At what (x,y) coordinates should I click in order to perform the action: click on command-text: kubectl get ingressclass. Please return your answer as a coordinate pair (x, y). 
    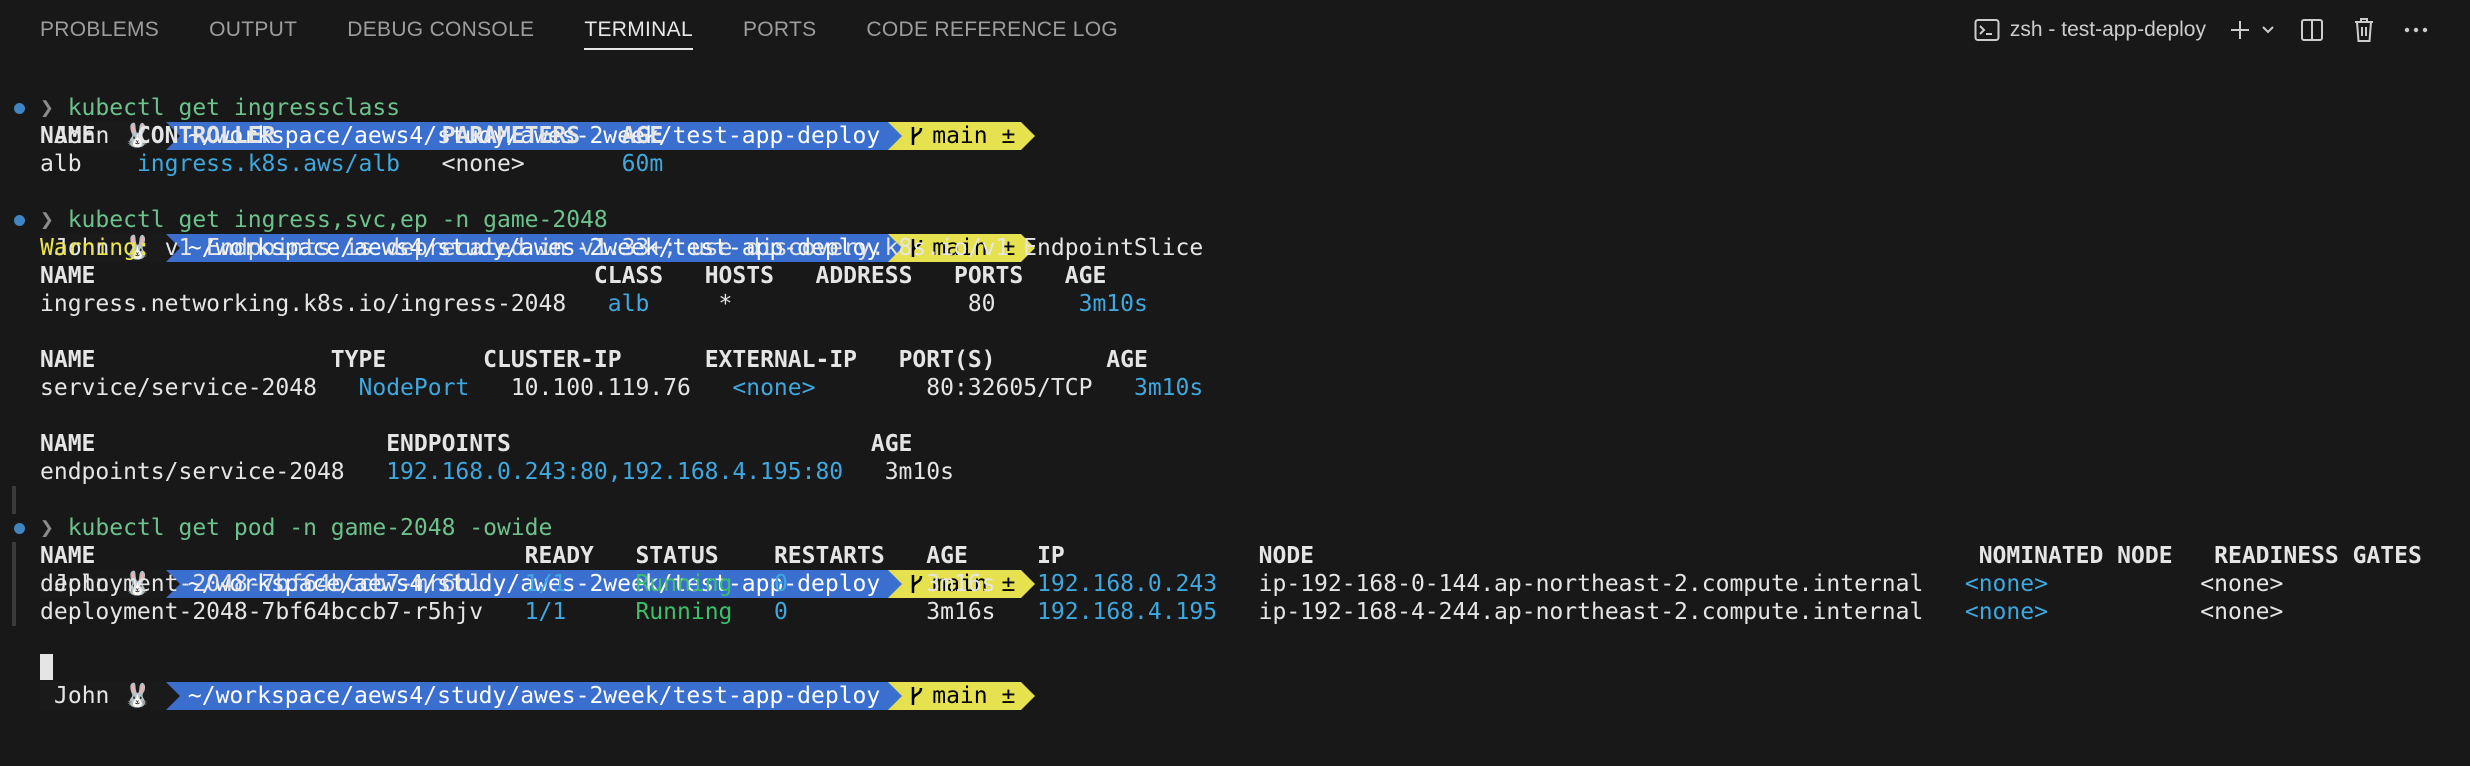
    Looking at the image, I should click on (234, 108).